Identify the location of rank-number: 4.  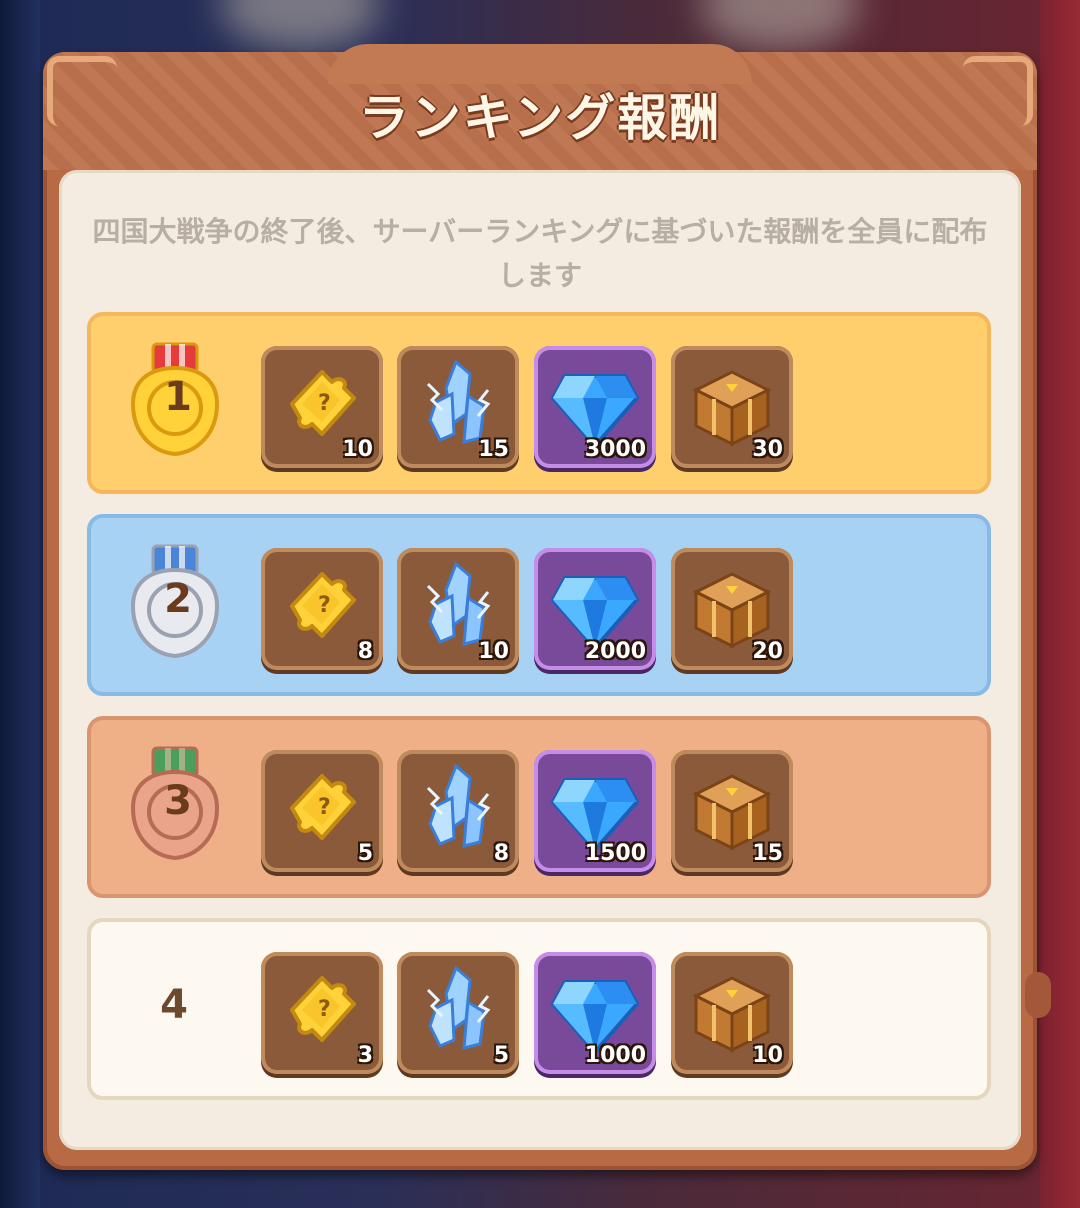
(174, 1005).